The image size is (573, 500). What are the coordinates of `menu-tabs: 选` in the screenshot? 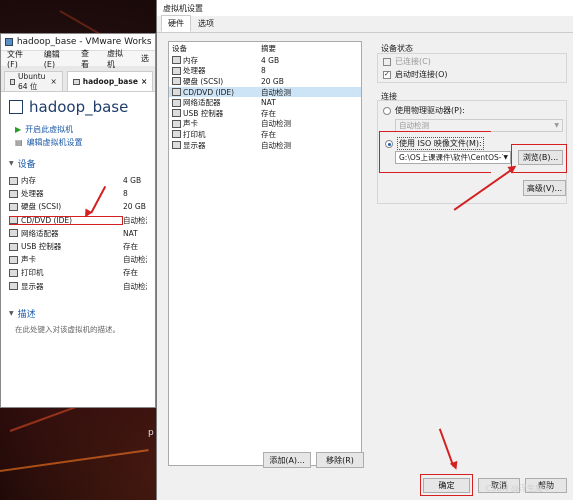 It's located at (145, 58).